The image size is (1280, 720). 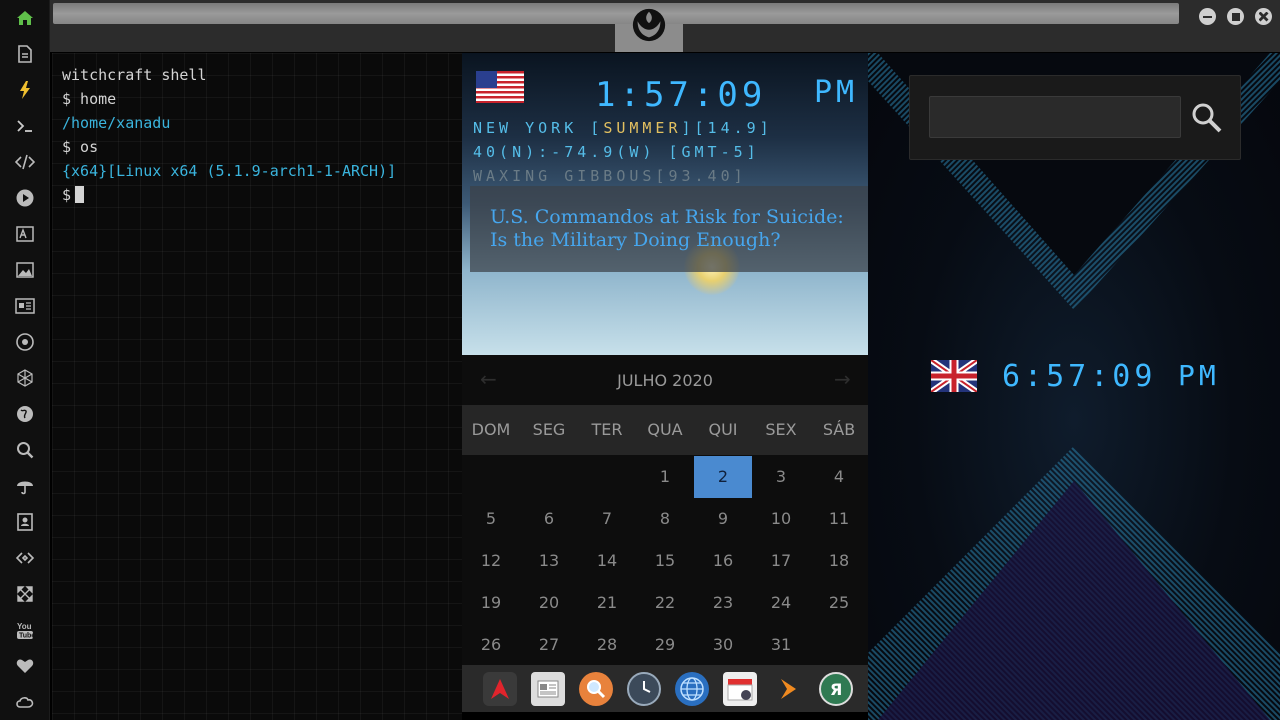 What do you see at coordinates (839, 429) in the screenshot?
I see `weekday-label: SÁB` at bounding box center [839, 429].